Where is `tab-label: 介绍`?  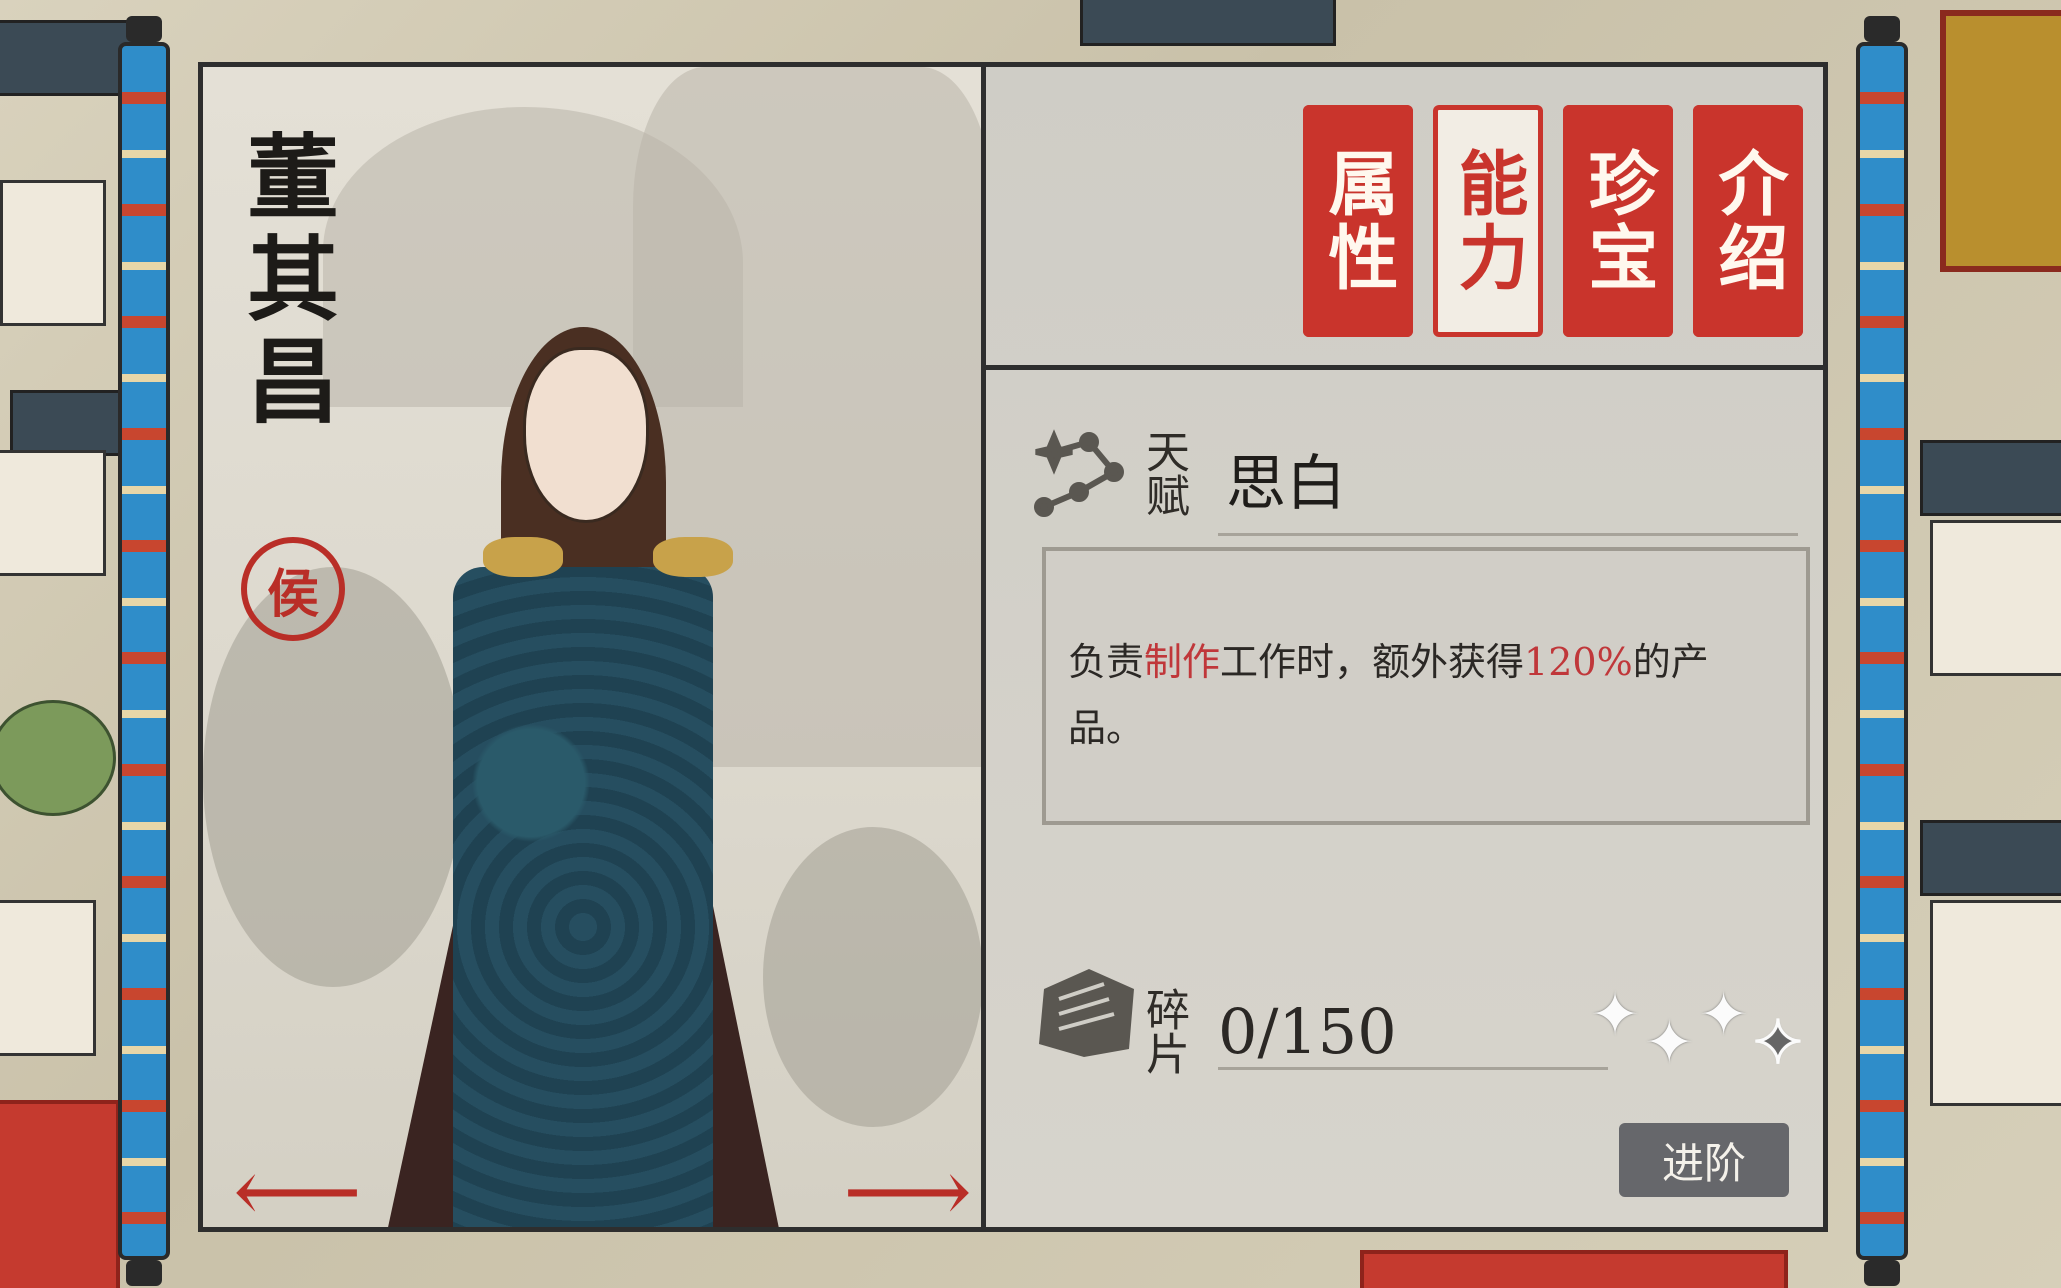 tab-label: 介绍 is located at coordinates (1748, 221).